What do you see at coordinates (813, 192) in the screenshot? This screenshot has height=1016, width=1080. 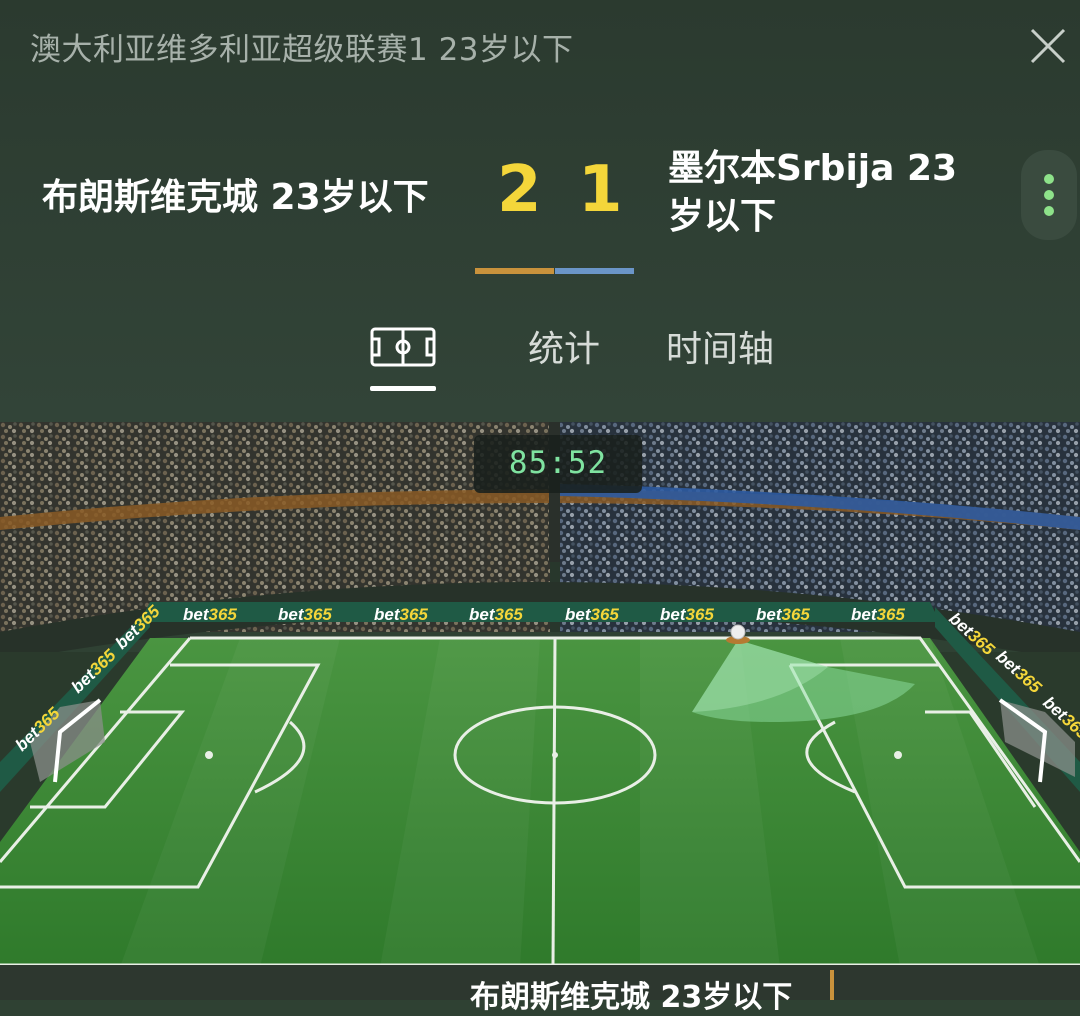 I see `away-team-name: 墨尔本Srbija 23 岁以下` at bounding box center [813, 192].